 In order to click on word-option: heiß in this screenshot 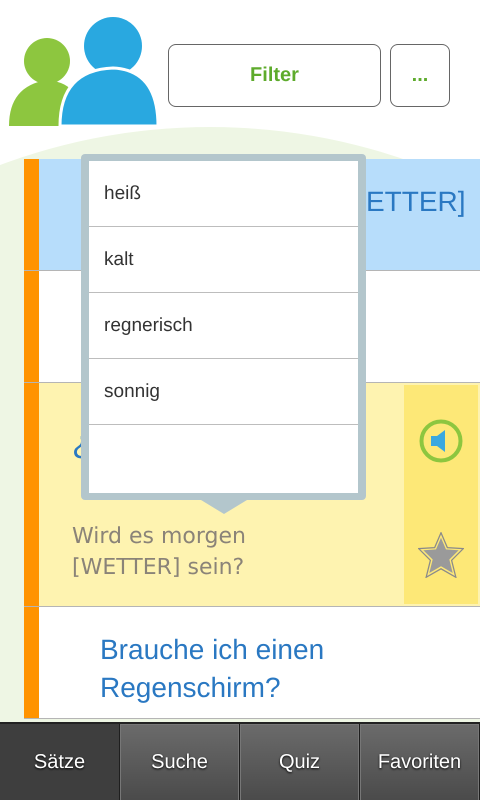, I will do `click(223, 194)`.